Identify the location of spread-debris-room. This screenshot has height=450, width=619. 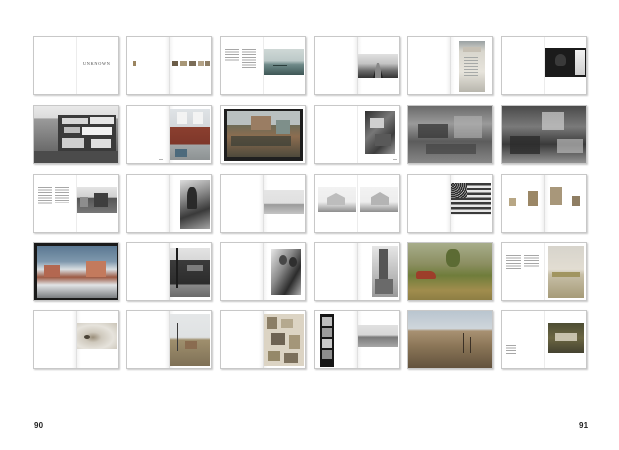
(544, 134).